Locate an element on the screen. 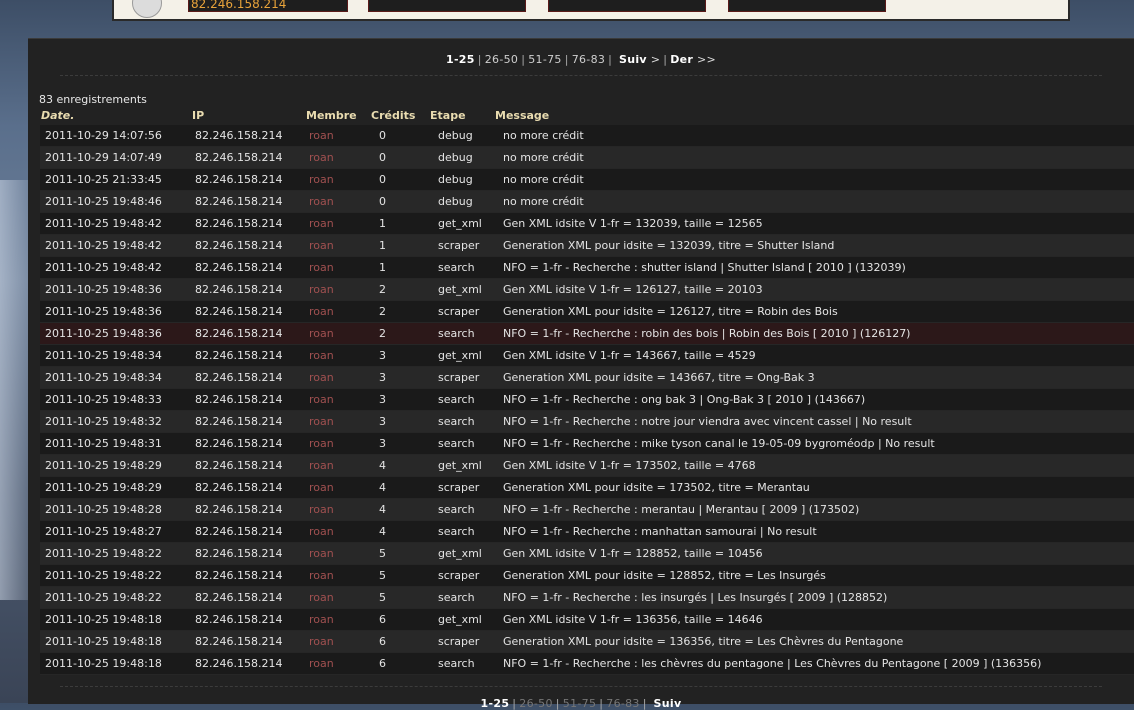  cell-credits: 6 is located at coordinates (406, 642).